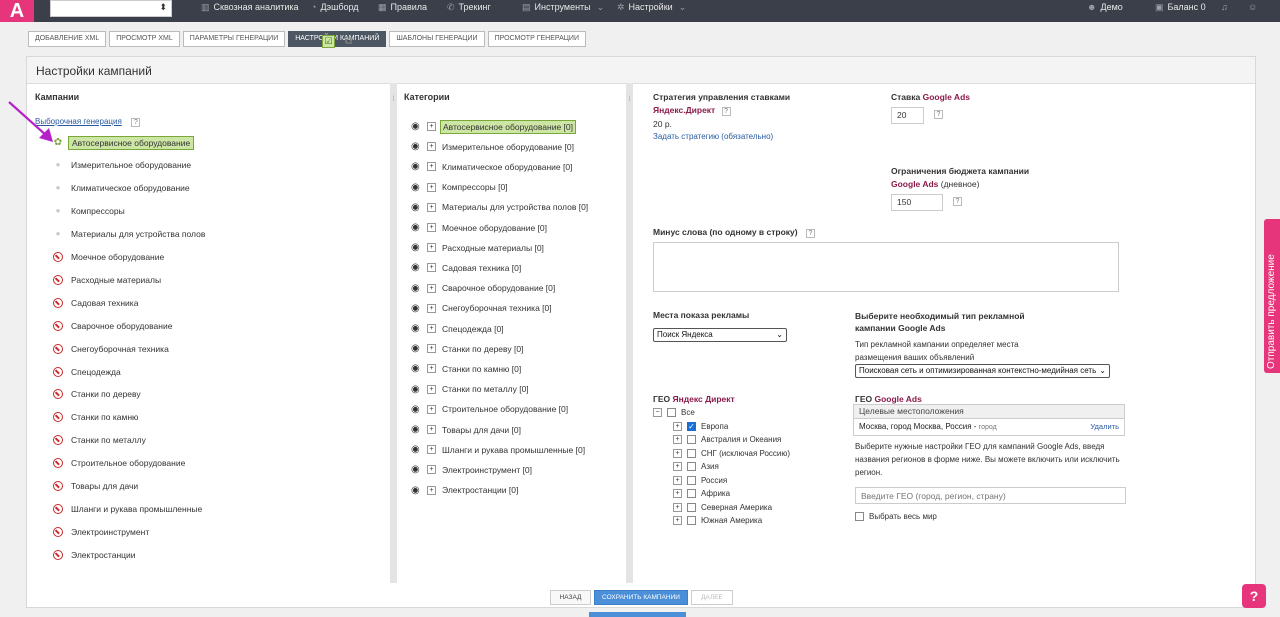 The height and width of the screenshot is (617, 1280). I want to click on campaign-item: ● Климатическое оборудование, so click(123, 188).